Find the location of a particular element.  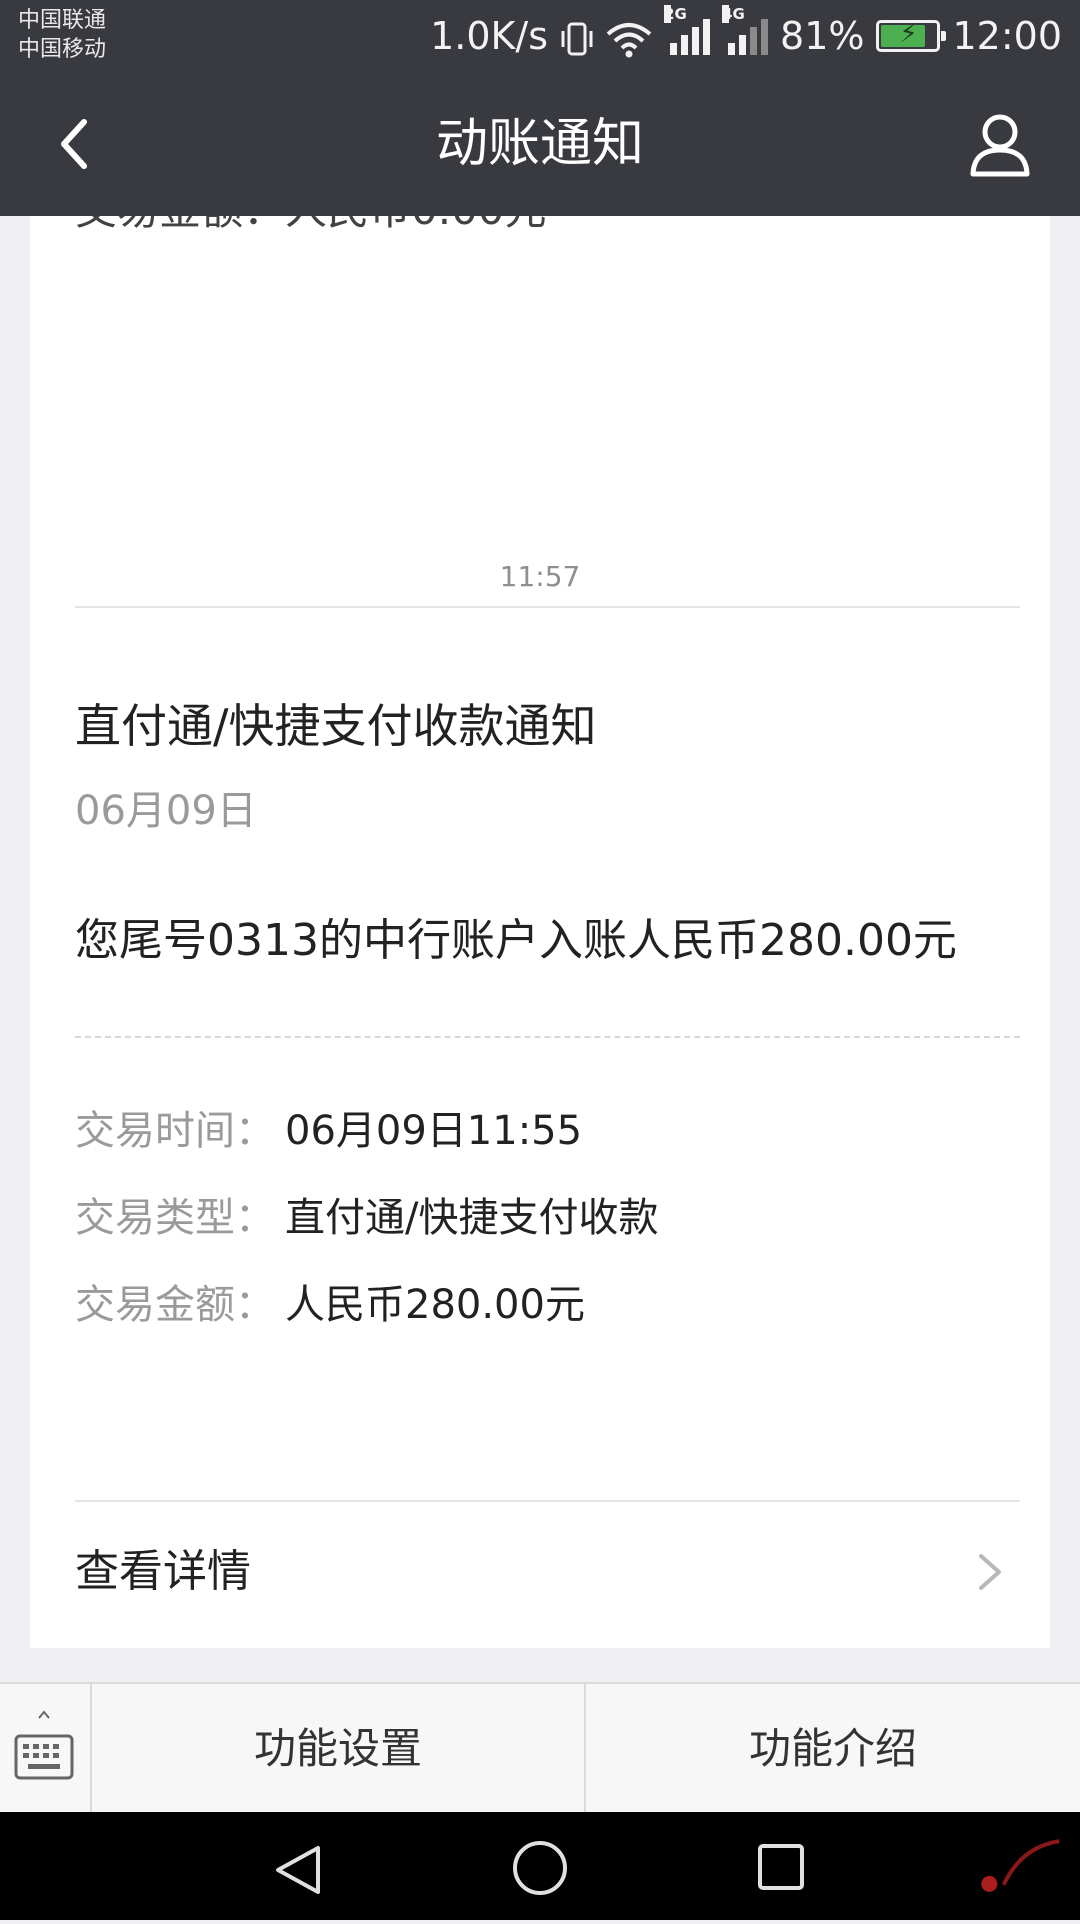

signal-sim2-icon: 4G is located at coordinates (745, 30).